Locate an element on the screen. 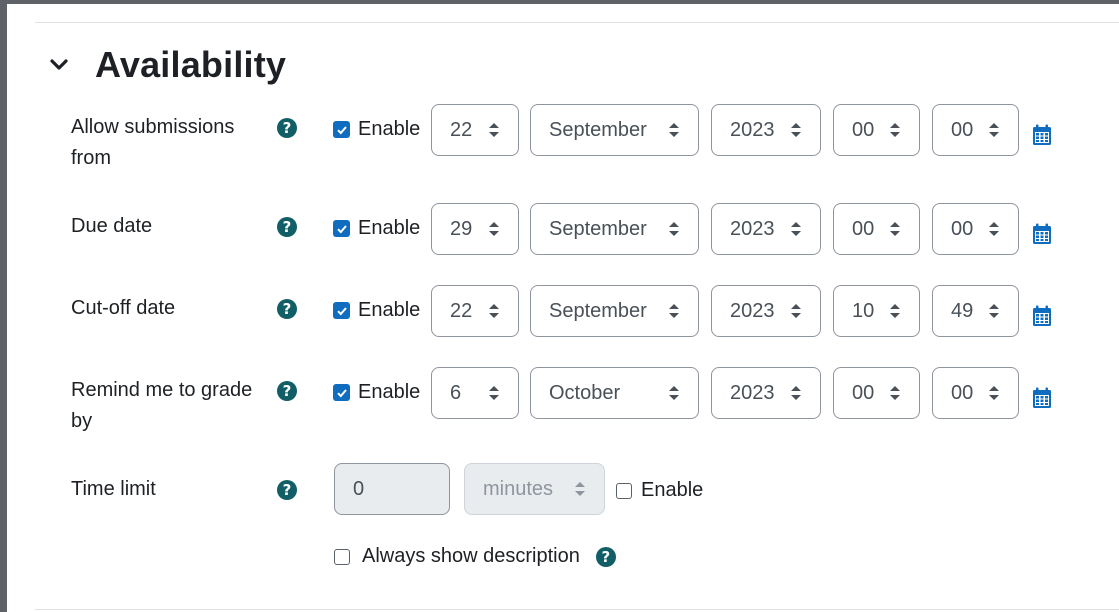 Image resolution: width=1119 pixels, height=612 pixels. divider-bottom is located at coordinates (577, 609).